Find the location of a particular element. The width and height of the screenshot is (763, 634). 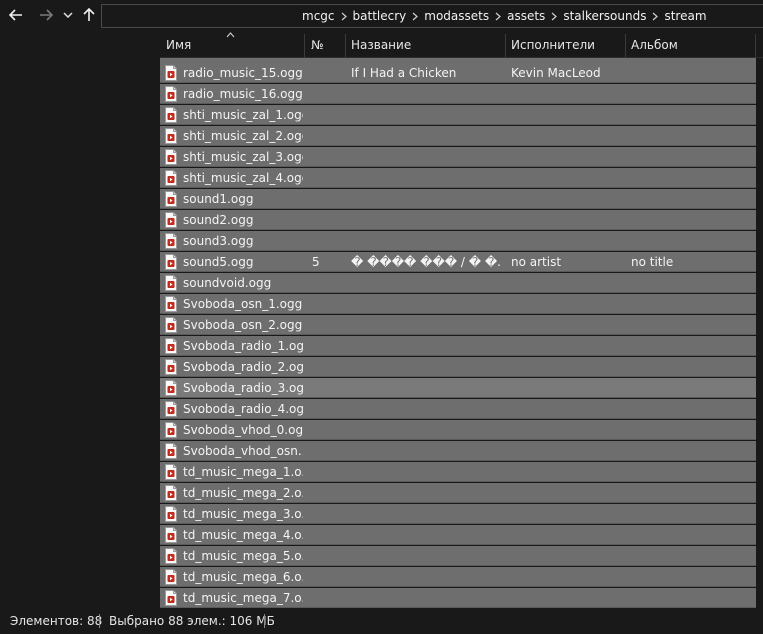

forward-button is located at coordinates (46, 15).